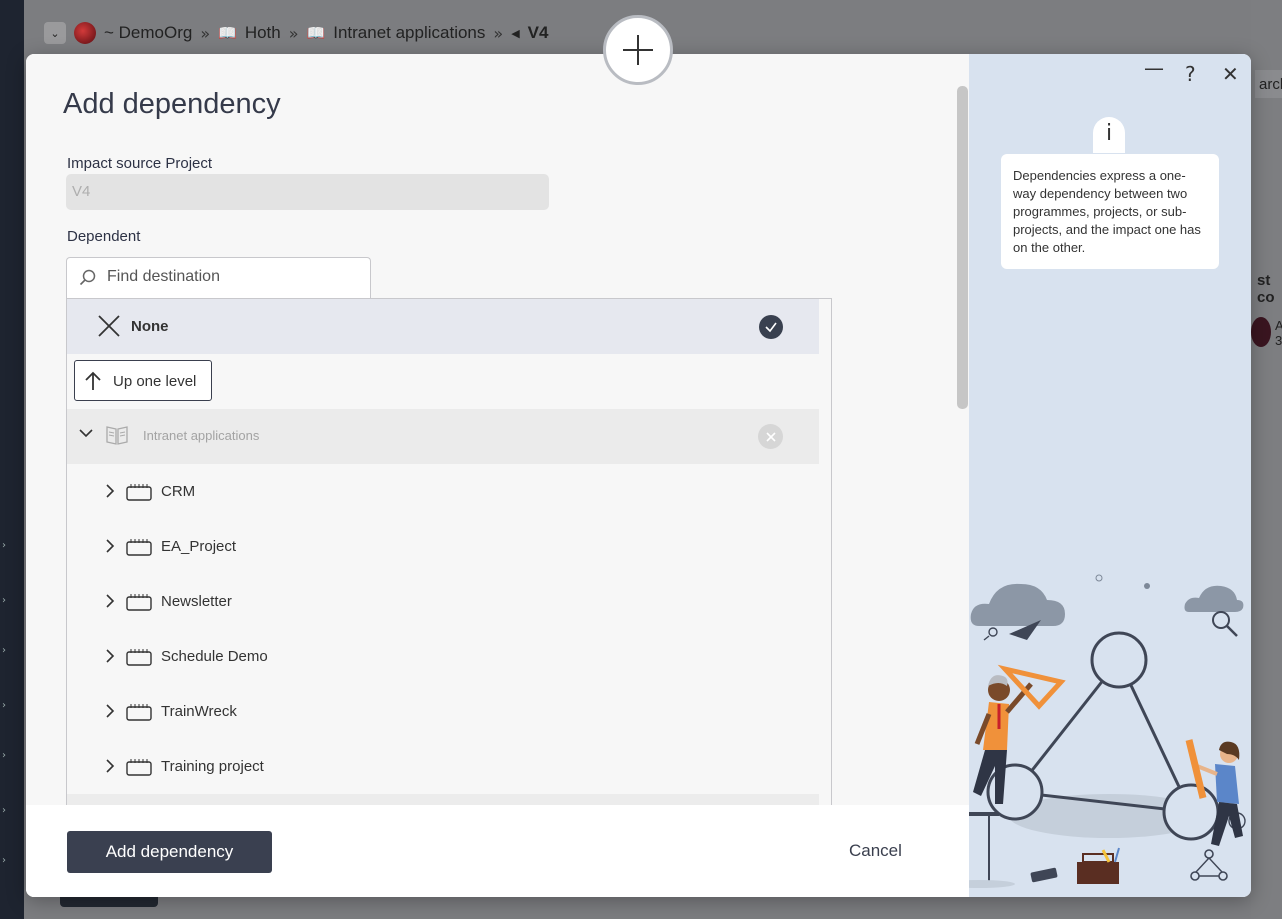  I want to click on book-icon, so click(117, 435).